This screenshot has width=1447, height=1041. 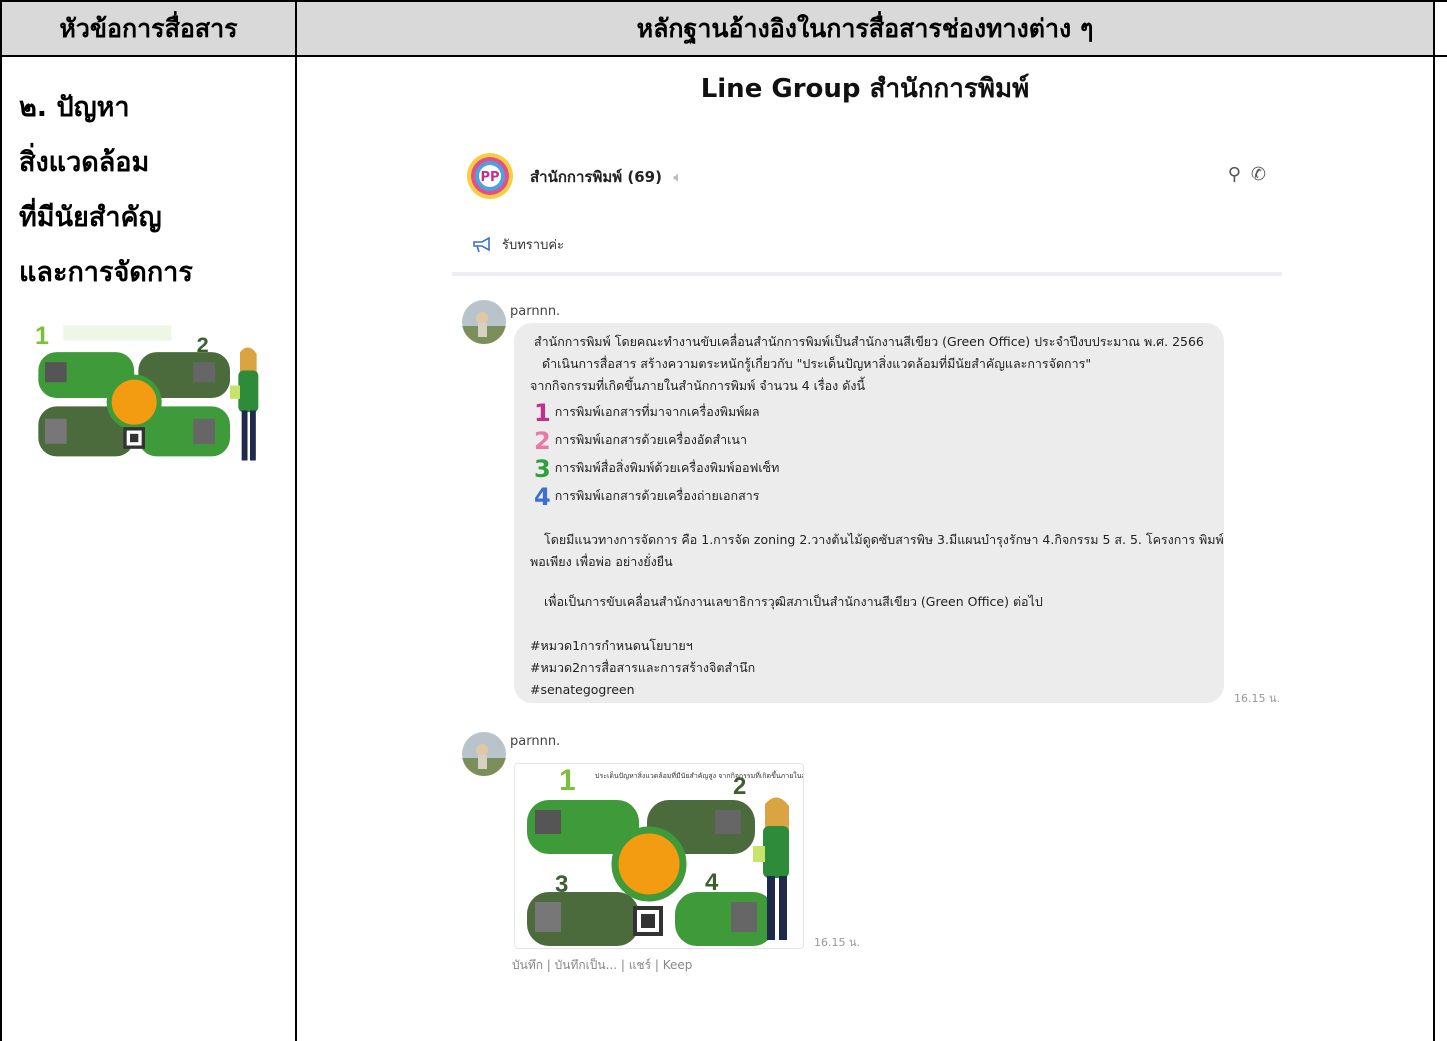 What do you see at coordinates (657, 495) in the screenshot?
I see `list-item-text: การพิมพ์เอกสารด้วยเครื่องถ่ายเอกสาร` at bounding box center [657, 495].